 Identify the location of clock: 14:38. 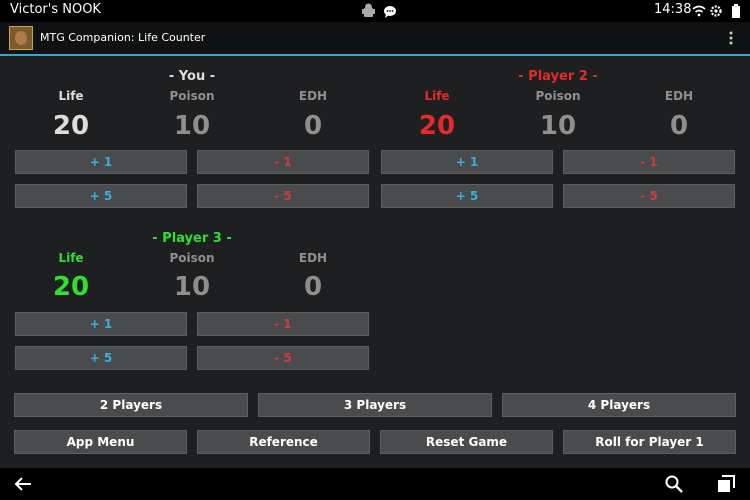
(673, 9).